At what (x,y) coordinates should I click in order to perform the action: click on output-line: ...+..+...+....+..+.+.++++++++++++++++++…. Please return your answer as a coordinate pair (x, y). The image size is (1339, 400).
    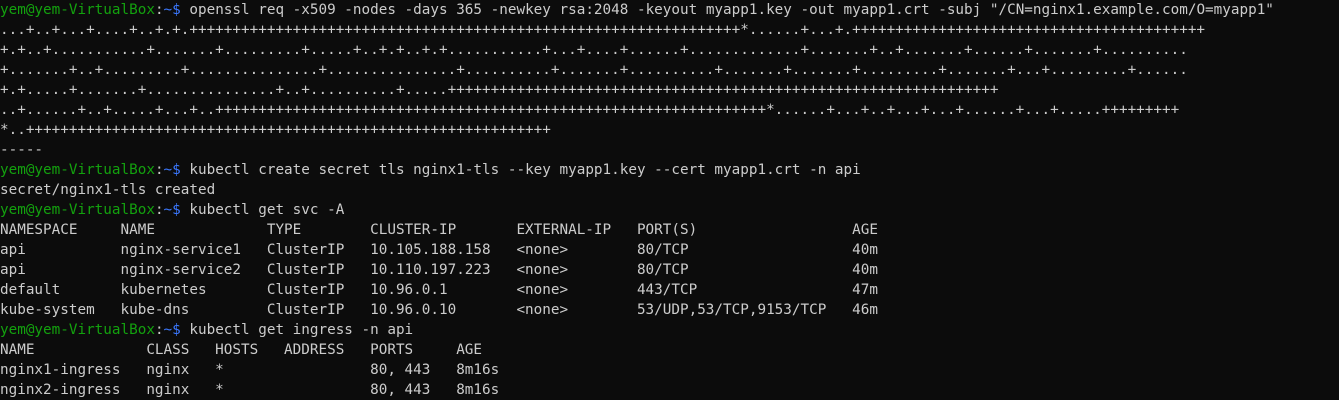
    Looking at the image, I should click on (603, 30).